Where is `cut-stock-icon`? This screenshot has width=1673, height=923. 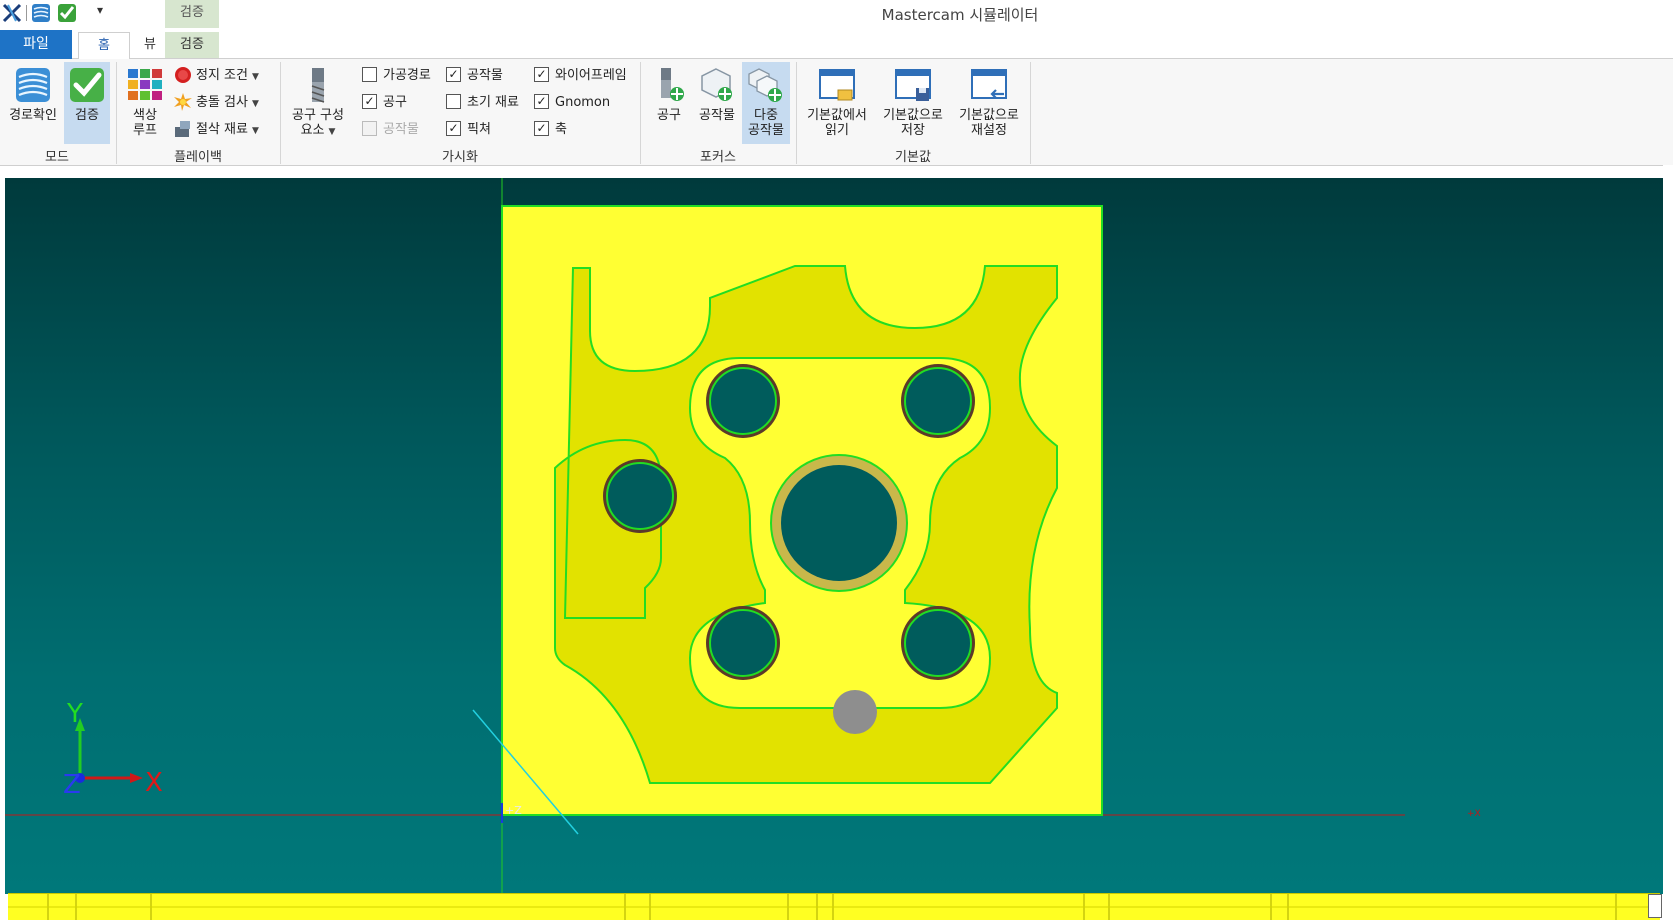
cut-stock-icon is located at coordinates (182, 128).